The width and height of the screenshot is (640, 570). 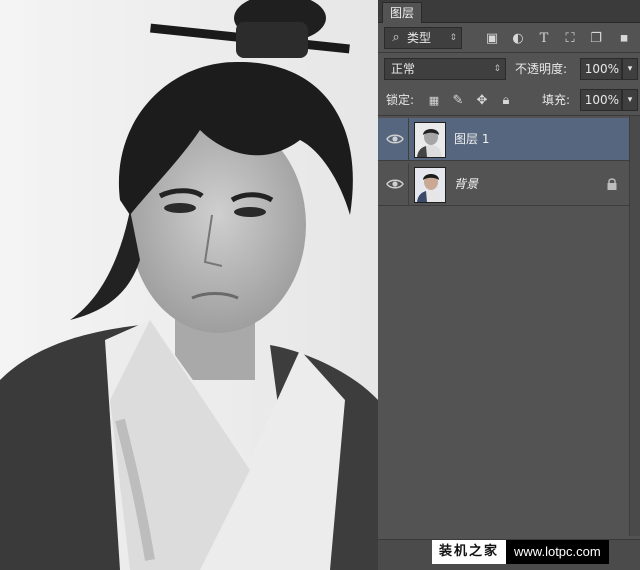 I want to click on fill-dropdown-button: ▾, so click(x=630, y=100).